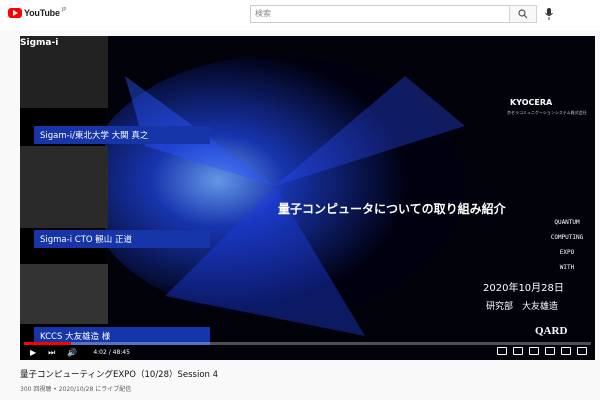 This screenshot has width=600, height=400. I want to click on event-word: WITH, so click(567, 267).